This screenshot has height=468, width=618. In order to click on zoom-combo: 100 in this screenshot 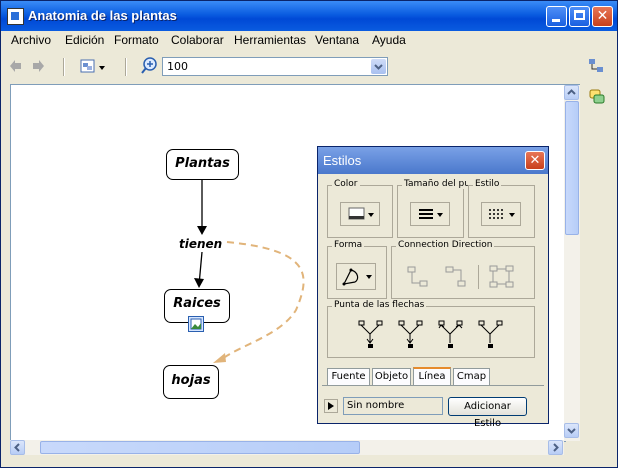, I will do `click(275, 66)`.